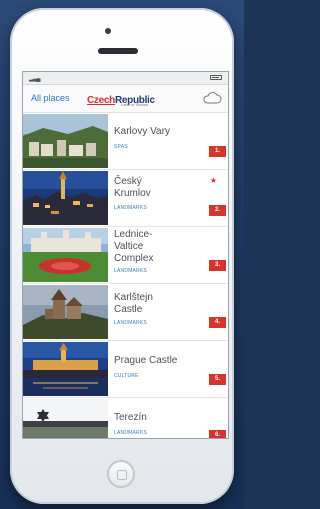  What do you see at coordinates (121, 474) in the screenshot?
I see `home-button` at bounding box center [121, 474].